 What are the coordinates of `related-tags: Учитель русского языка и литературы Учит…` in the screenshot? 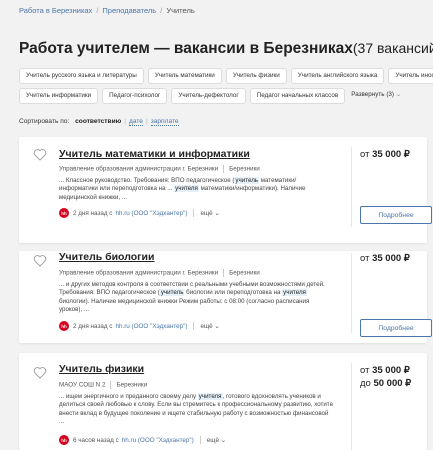 It's located at (226, 88).